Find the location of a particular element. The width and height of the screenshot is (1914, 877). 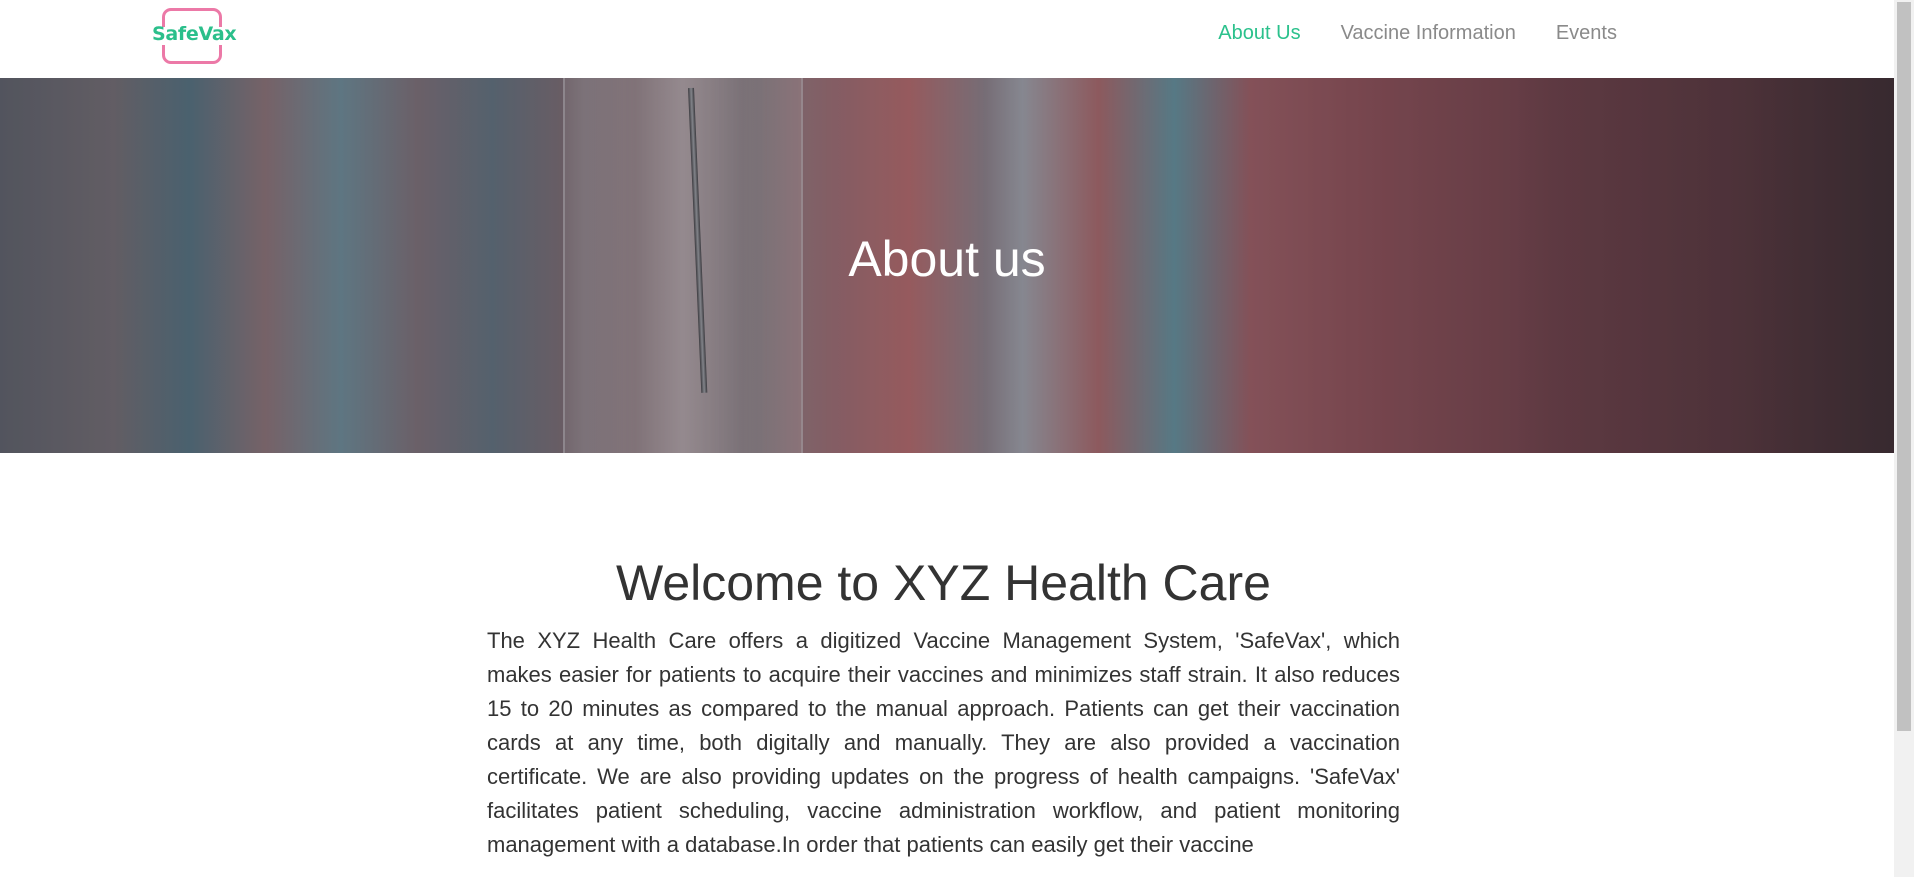

hero-title: About us is located at coordinates (947, 259).